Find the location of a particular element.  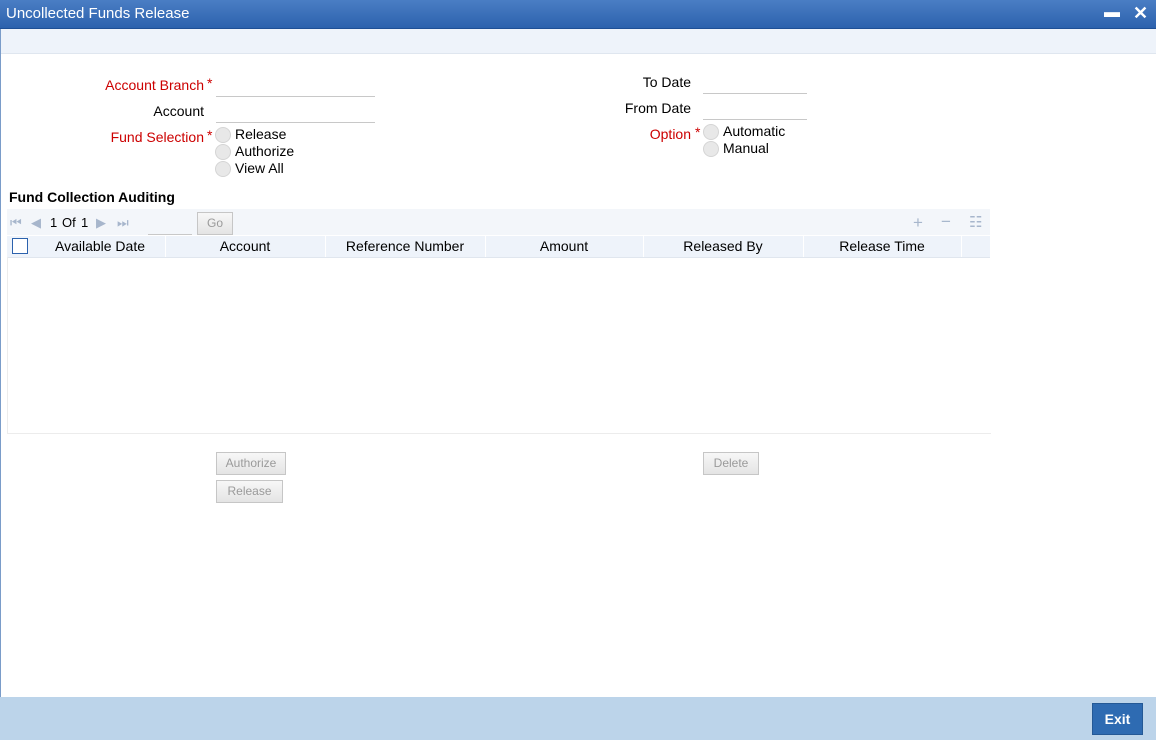

account-input is located at coordinates (295, 111).